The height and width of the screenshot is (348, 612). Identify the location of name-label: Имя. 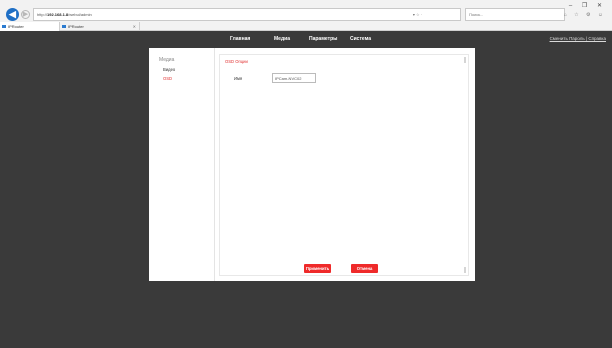
(238, 78).